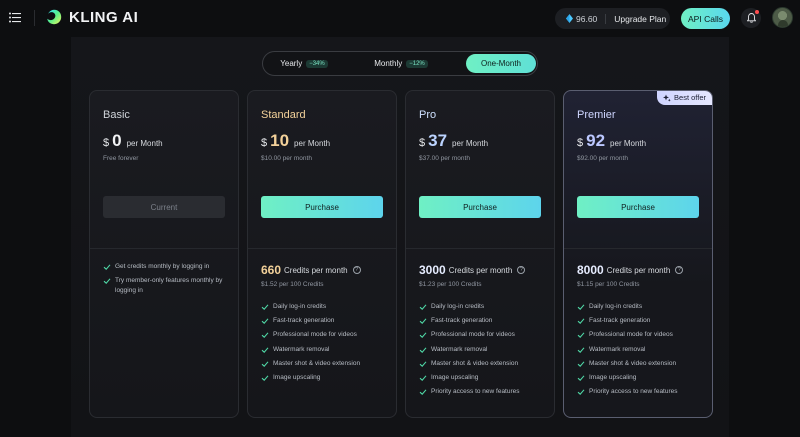  I want to click on price-amount: 92, so click(596, 140).